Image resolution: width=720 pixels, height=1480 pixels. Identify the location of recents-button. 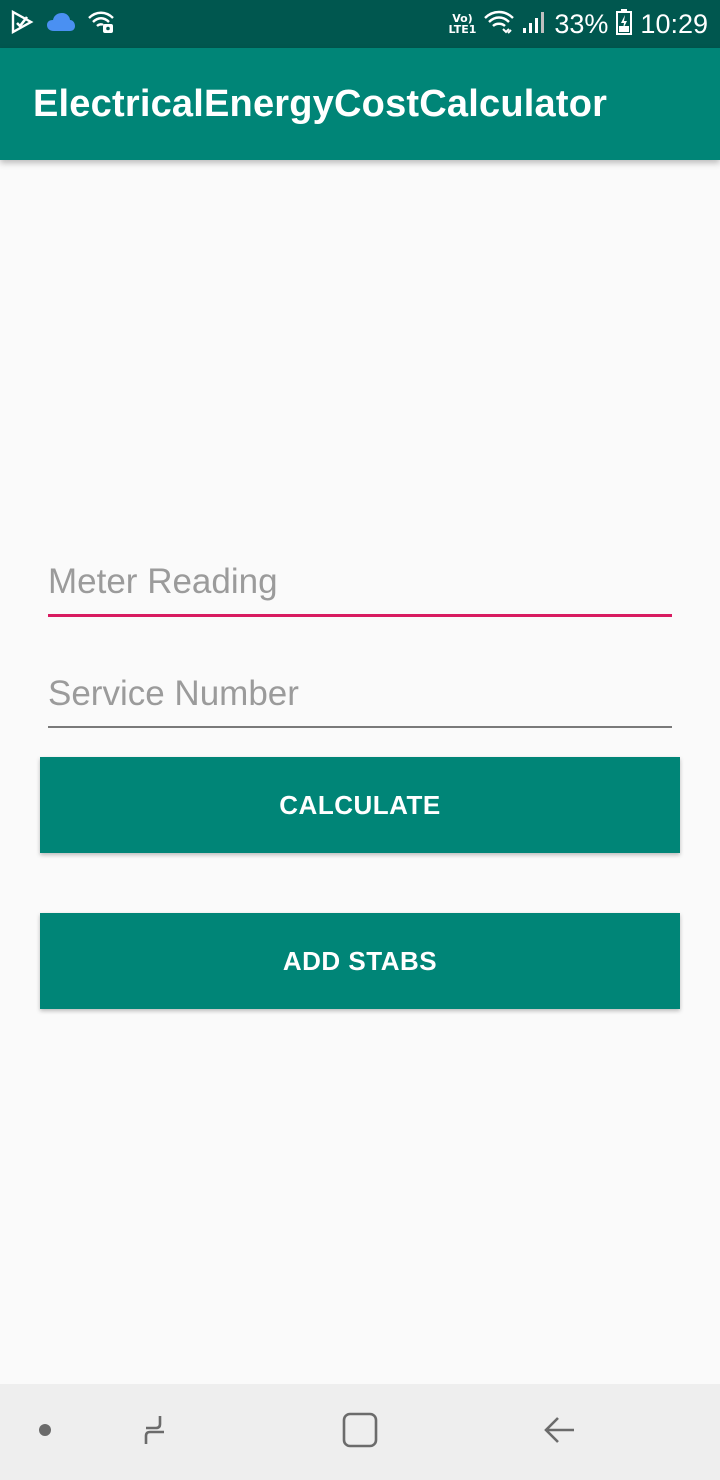
(160, 1432).